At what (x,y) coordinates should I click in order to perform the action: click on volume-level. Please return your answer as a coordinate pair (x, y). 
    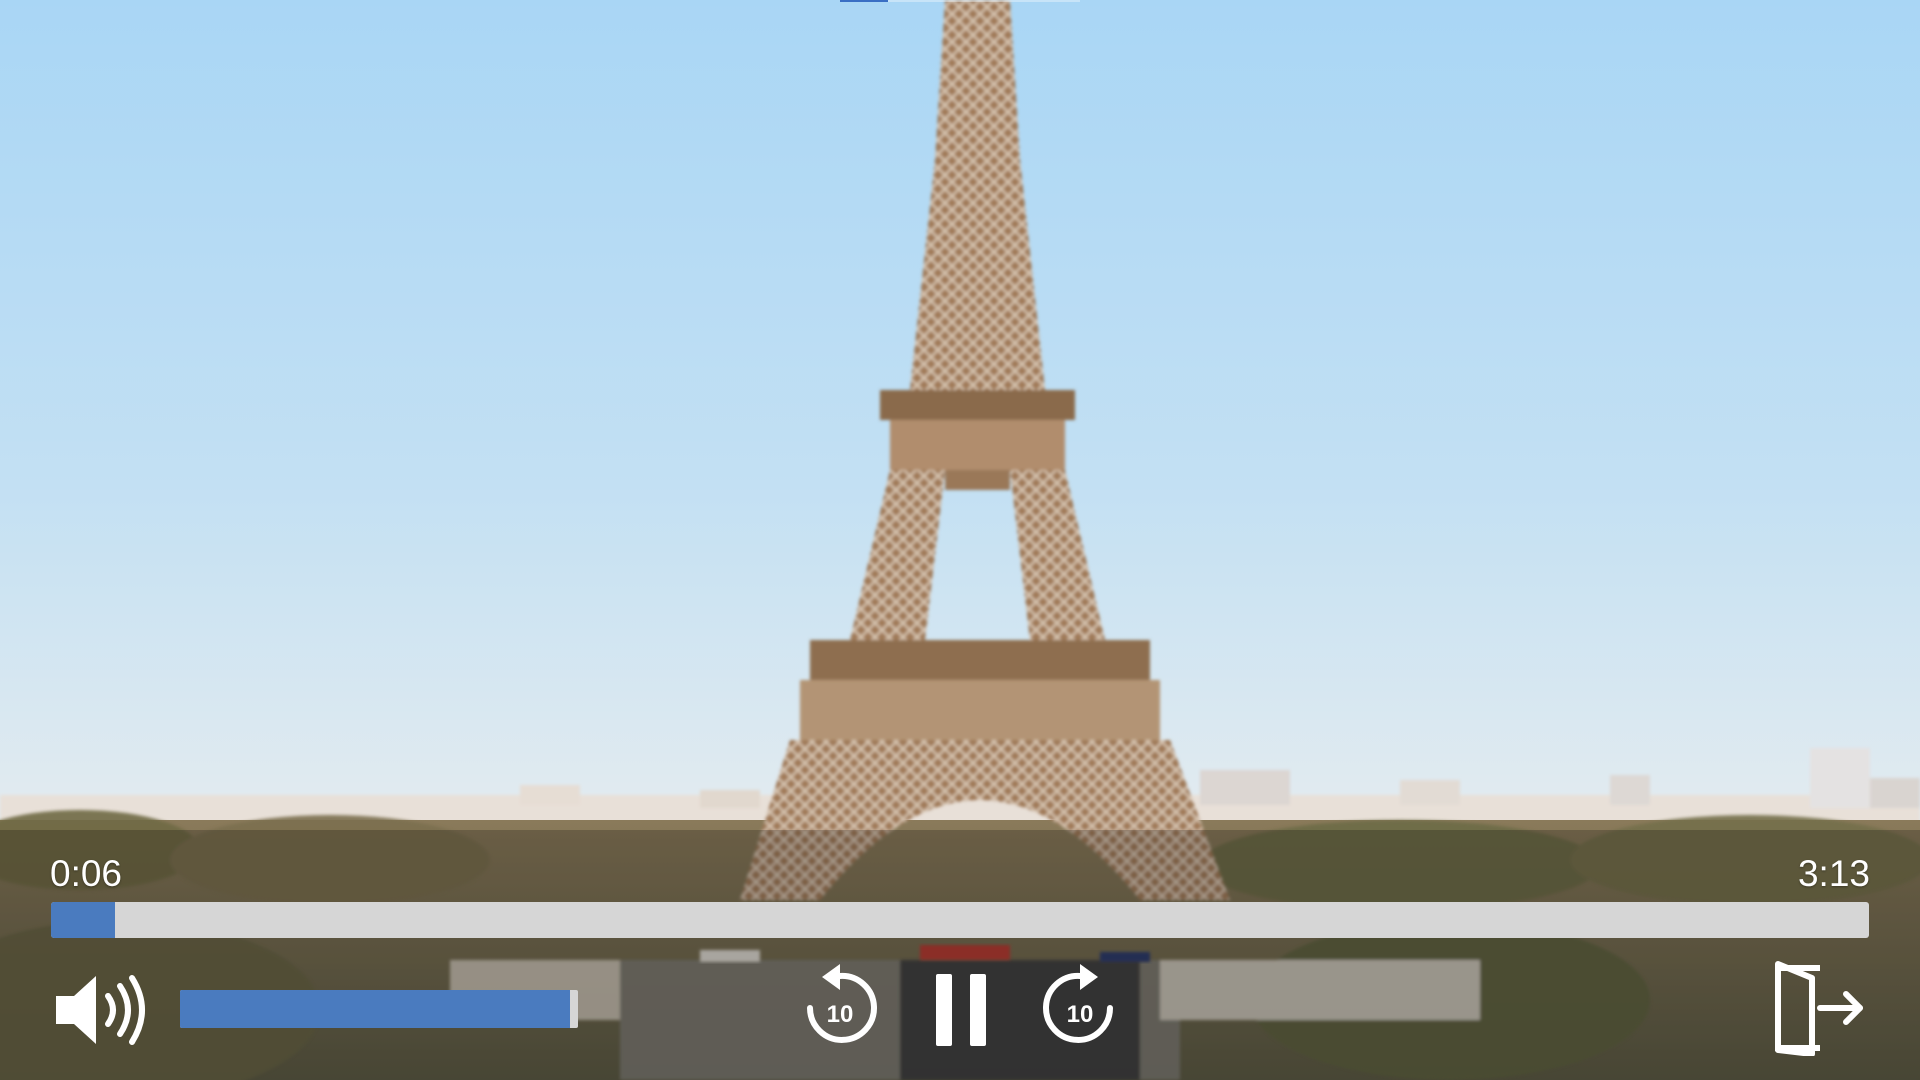
    Looking at the image, I should click on (375, 1009).